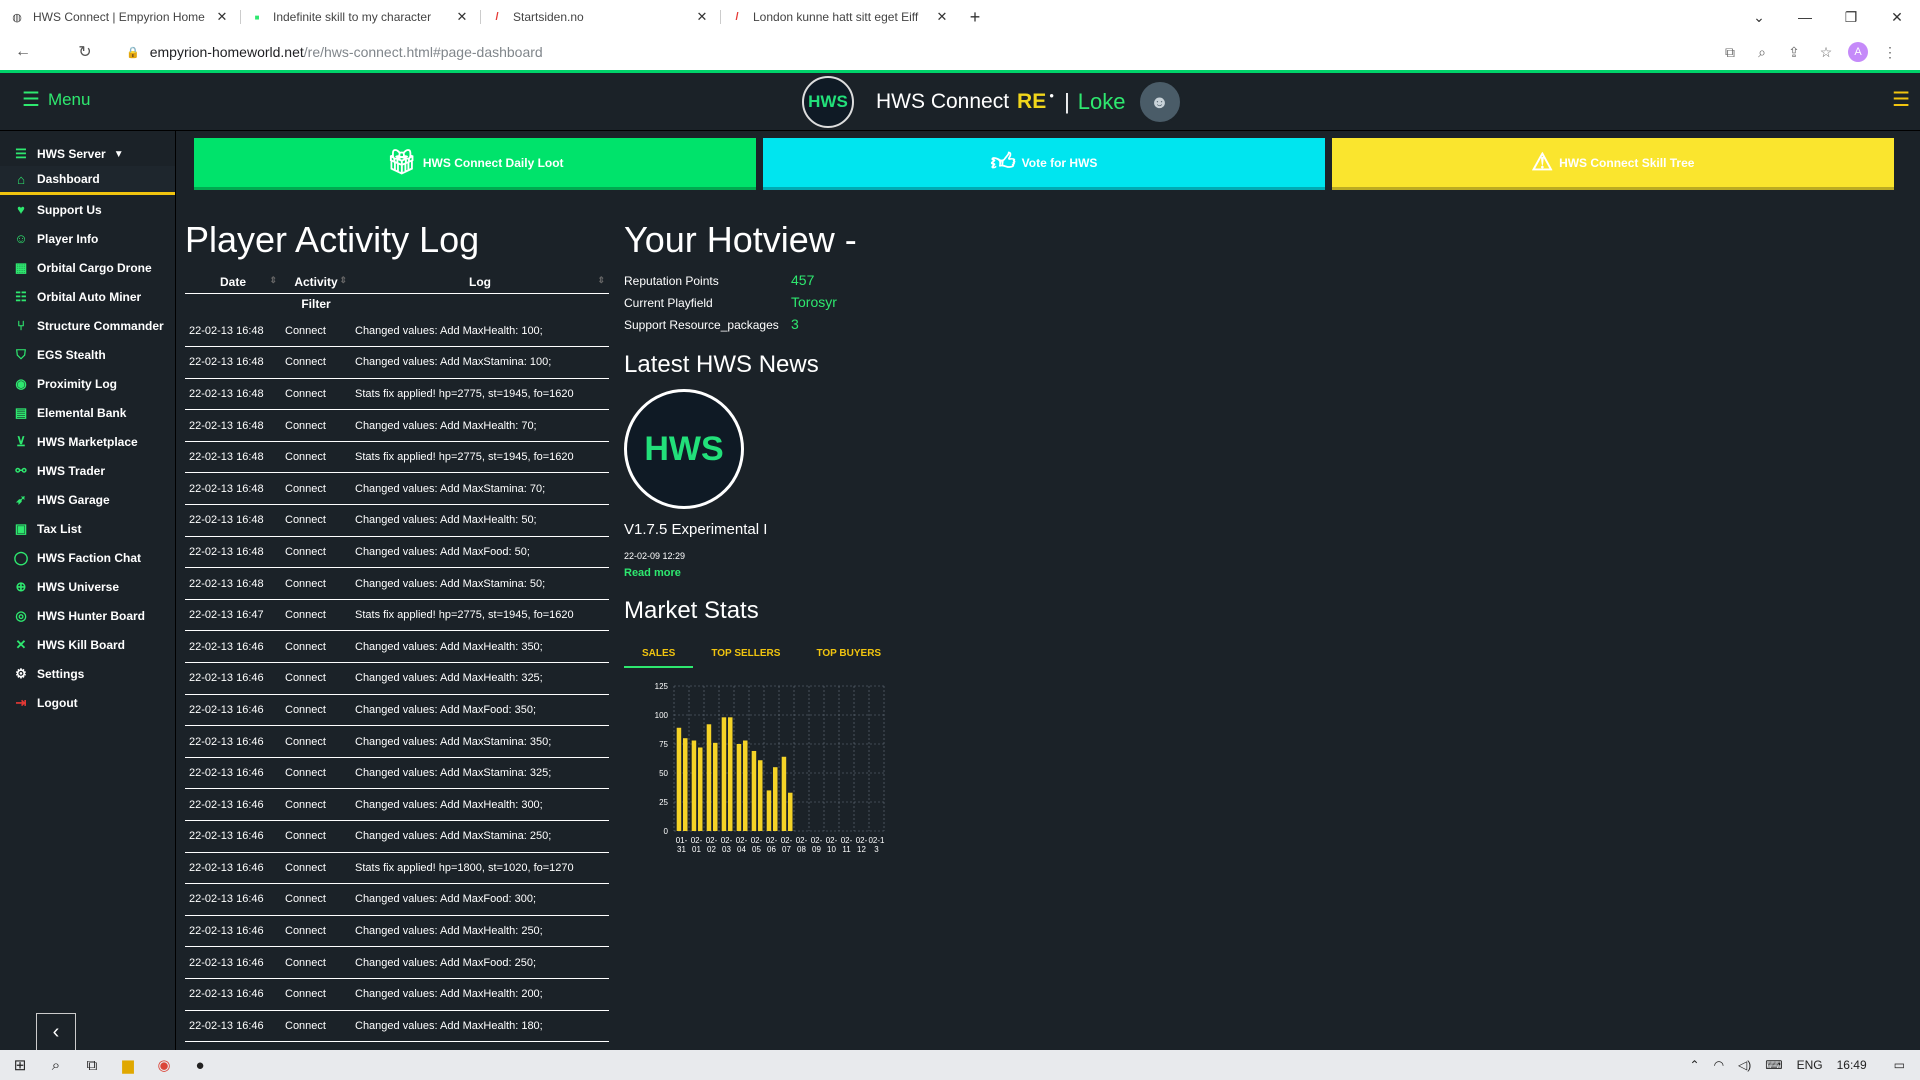 Image resolution: width=1920 pixels, height=1080 pixels. What do you see at coordinates (85, 52) in the screenshot?
I see `reload-icon: ↻` at bounding box center [85, 52].